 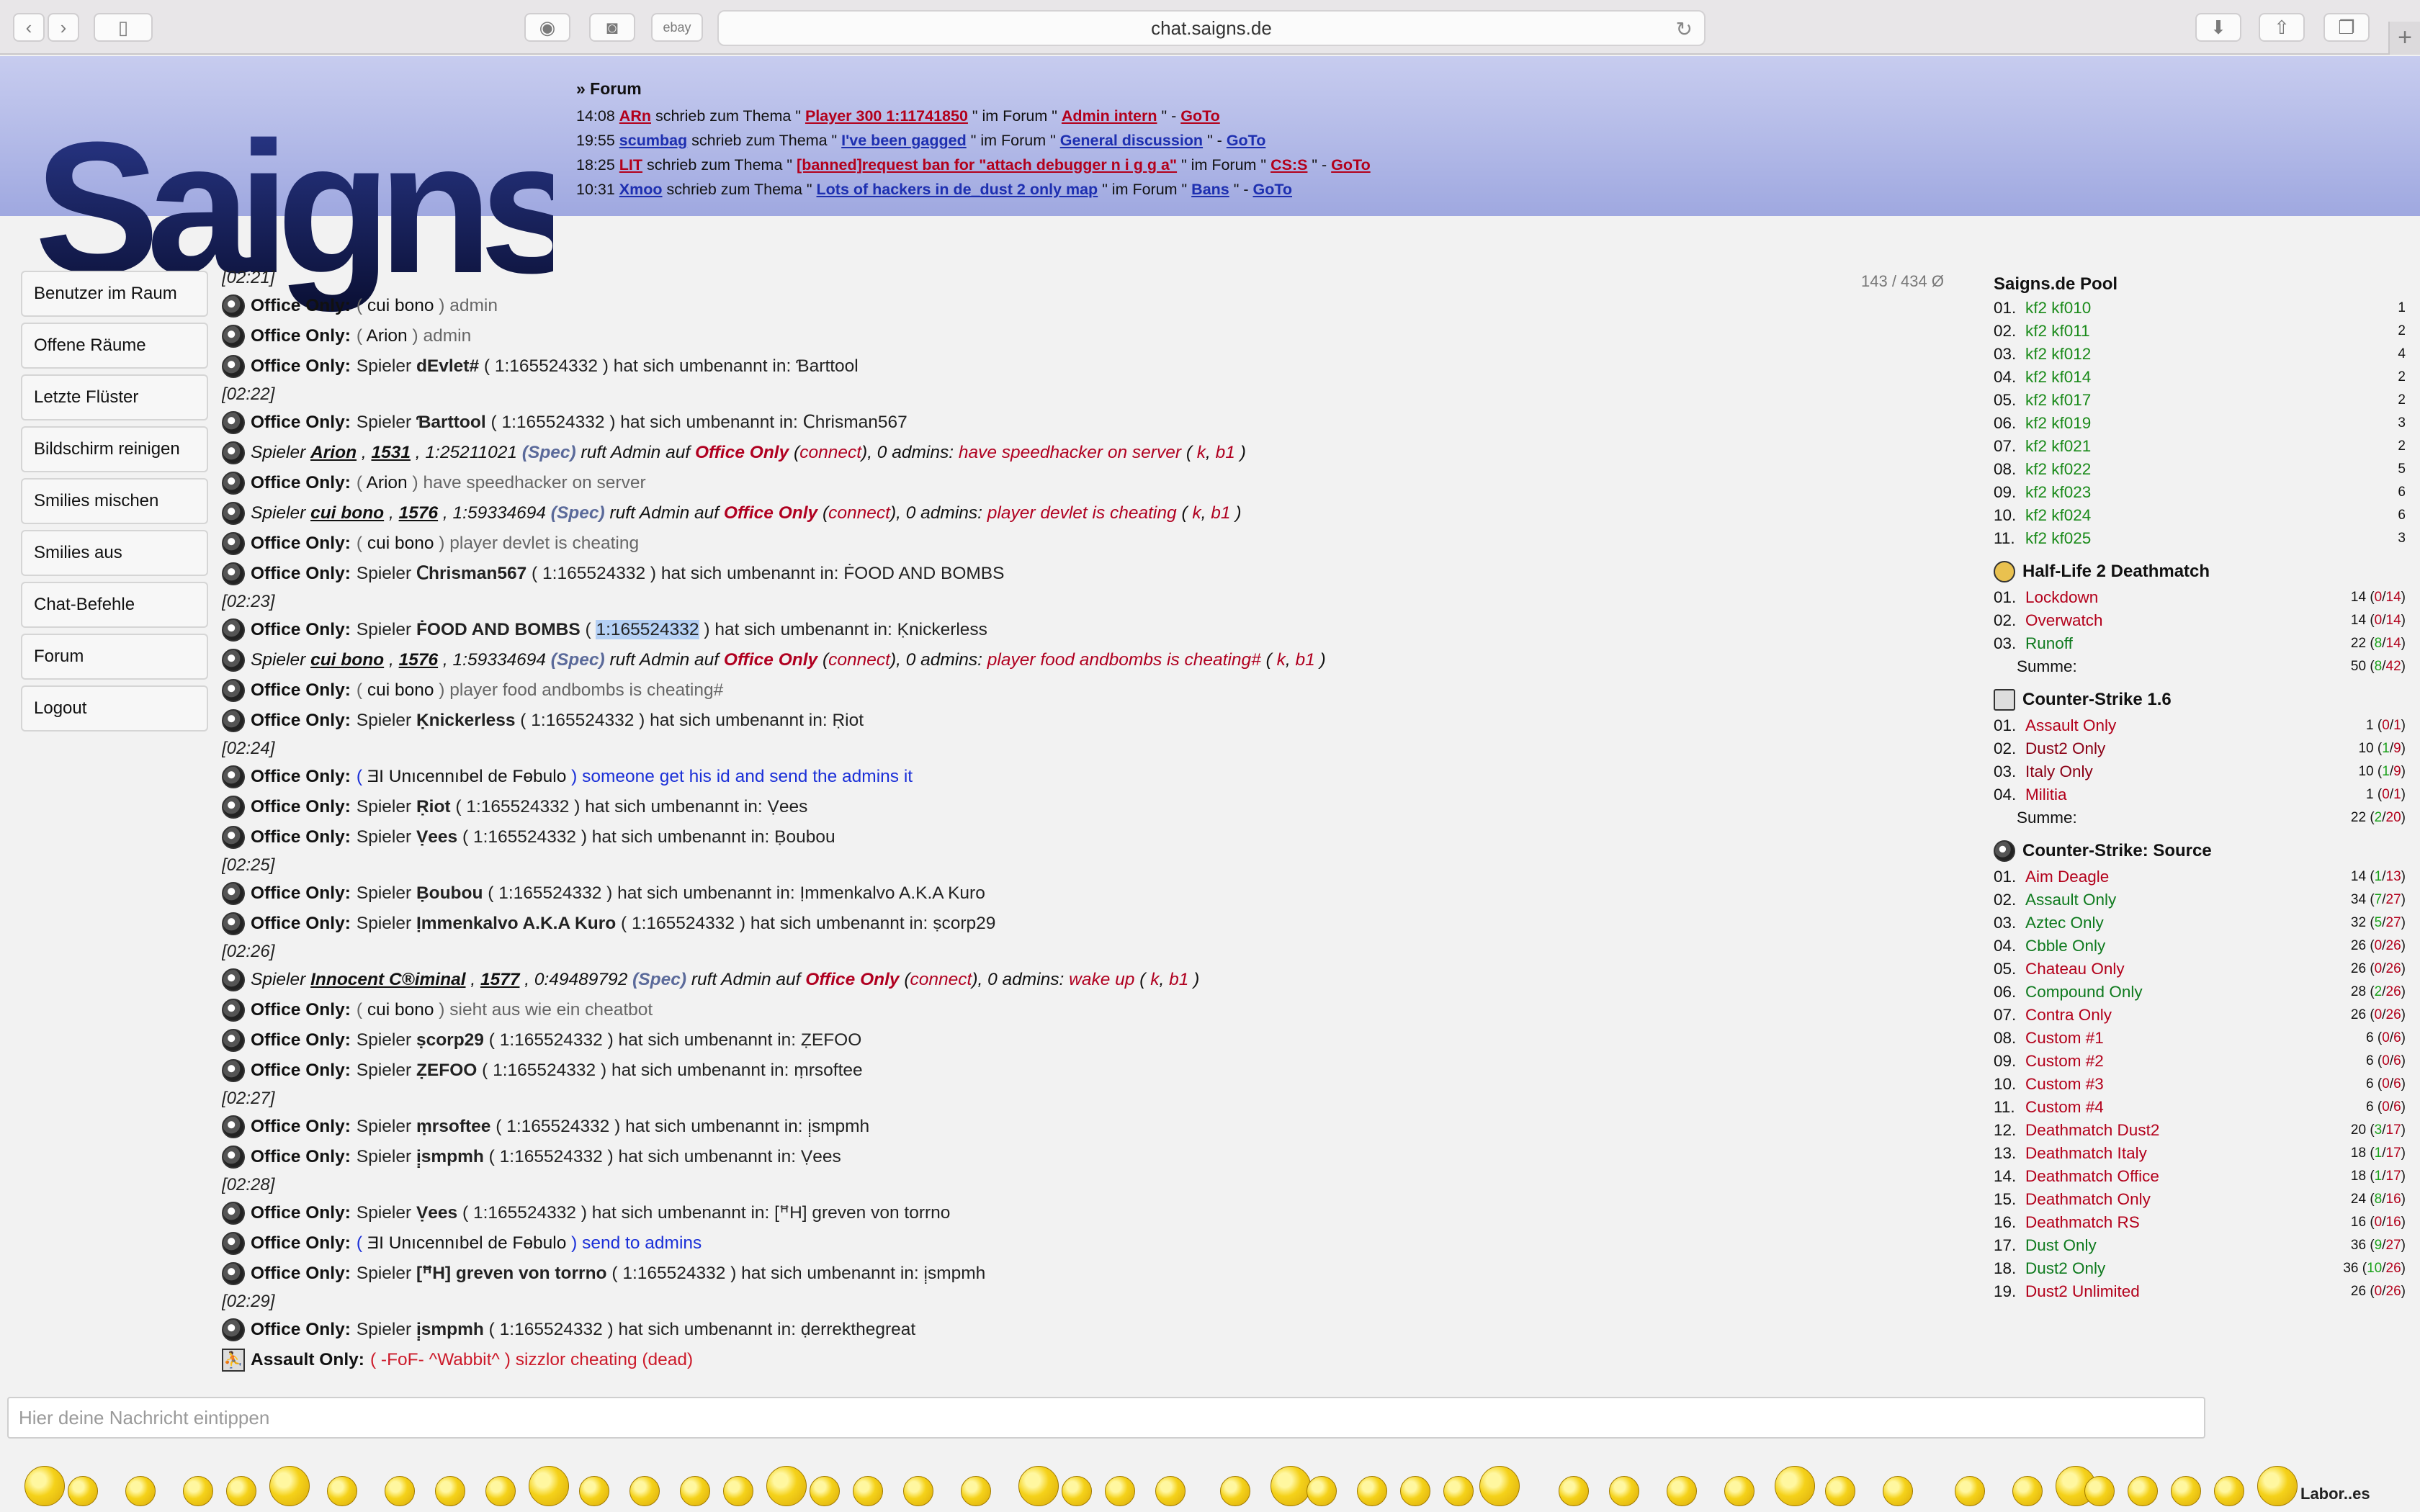 I want to click on new-player-name: ị̣smpmh, so click(x=955, y=1273).